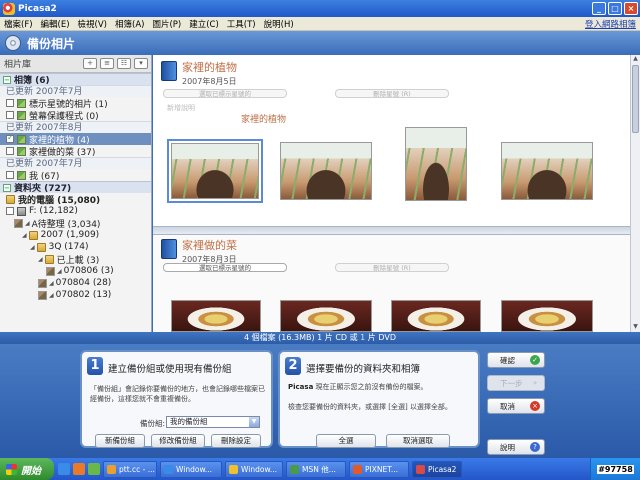 The width and height of the screenshot is (640, 480). I want to click on new-backup-set-button: 新備份組, so click(120, 441).